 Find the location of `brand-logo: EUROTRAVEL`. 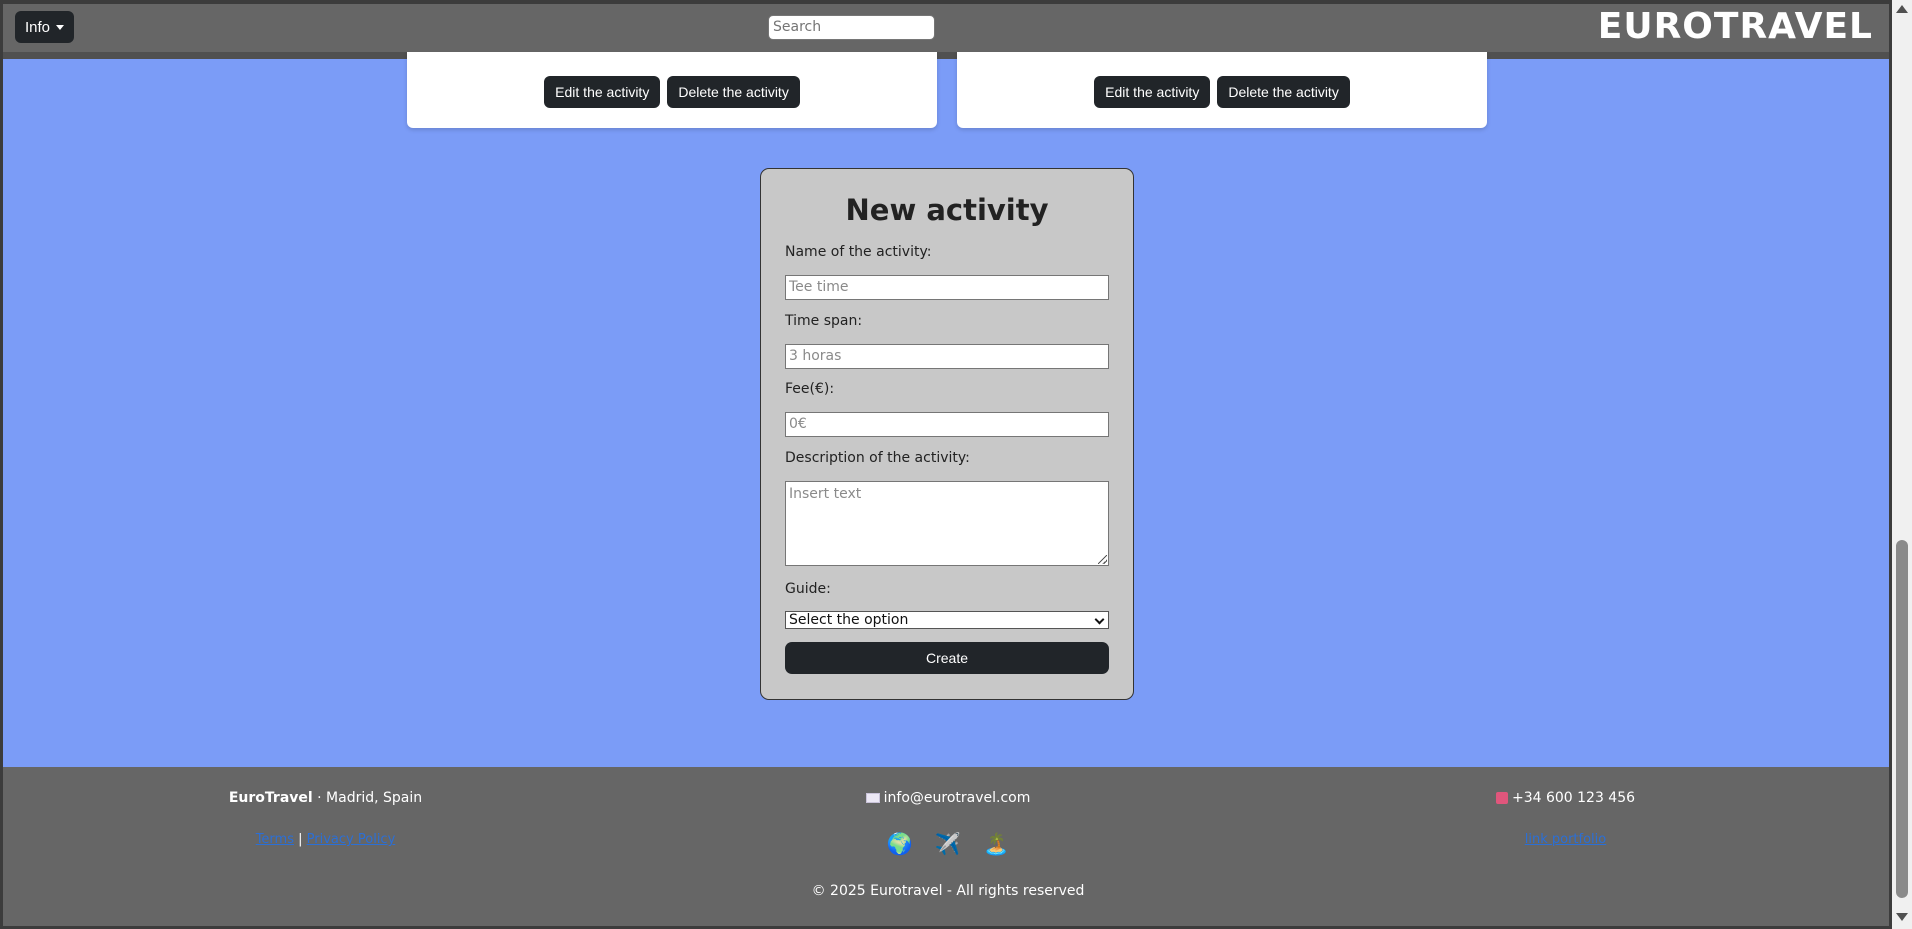

brand-logo: EUROTRAVEL is located at coordinates (1735, 26).